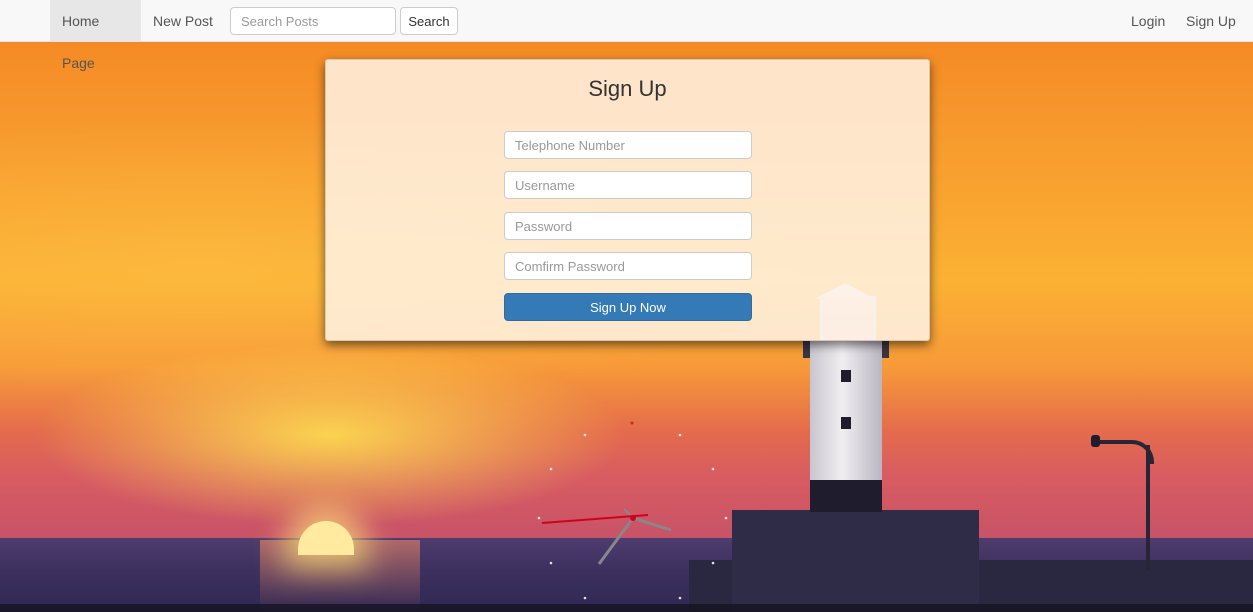 This screenshot has height=612, width=1253. What do you see at coordinates (313, 21) in the screenshot?
I see `search-posts-input` at bounding box center [313, 21].